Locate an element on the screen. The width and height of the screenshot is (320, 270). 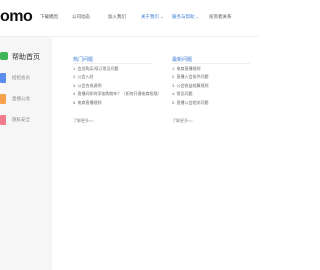
sidebar-item-member: 招招会员 is located at coordinates (26, 79).